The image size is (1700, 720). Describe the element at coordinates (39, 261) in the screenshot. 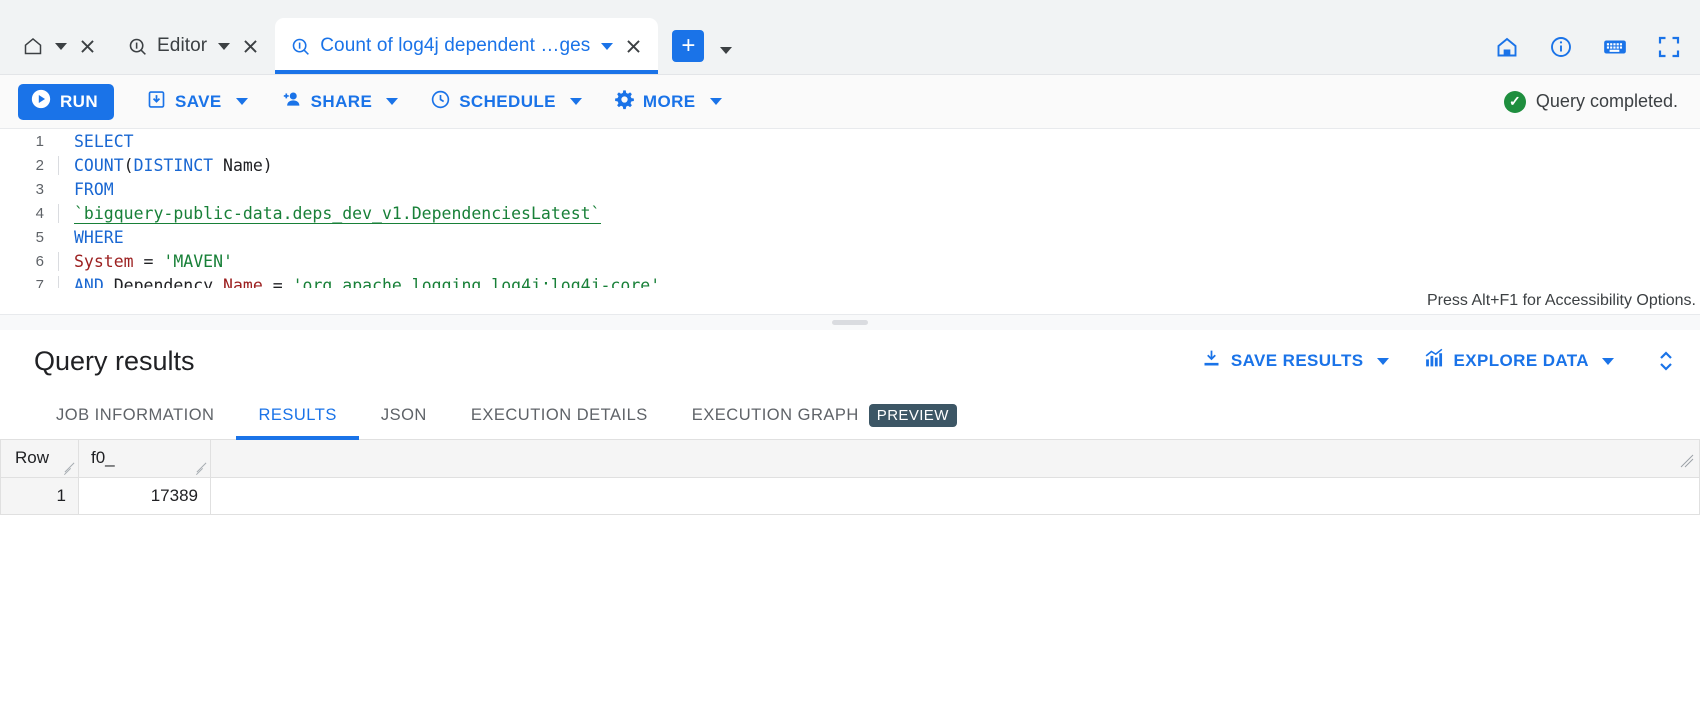

I see `line-number: 6` at that location.